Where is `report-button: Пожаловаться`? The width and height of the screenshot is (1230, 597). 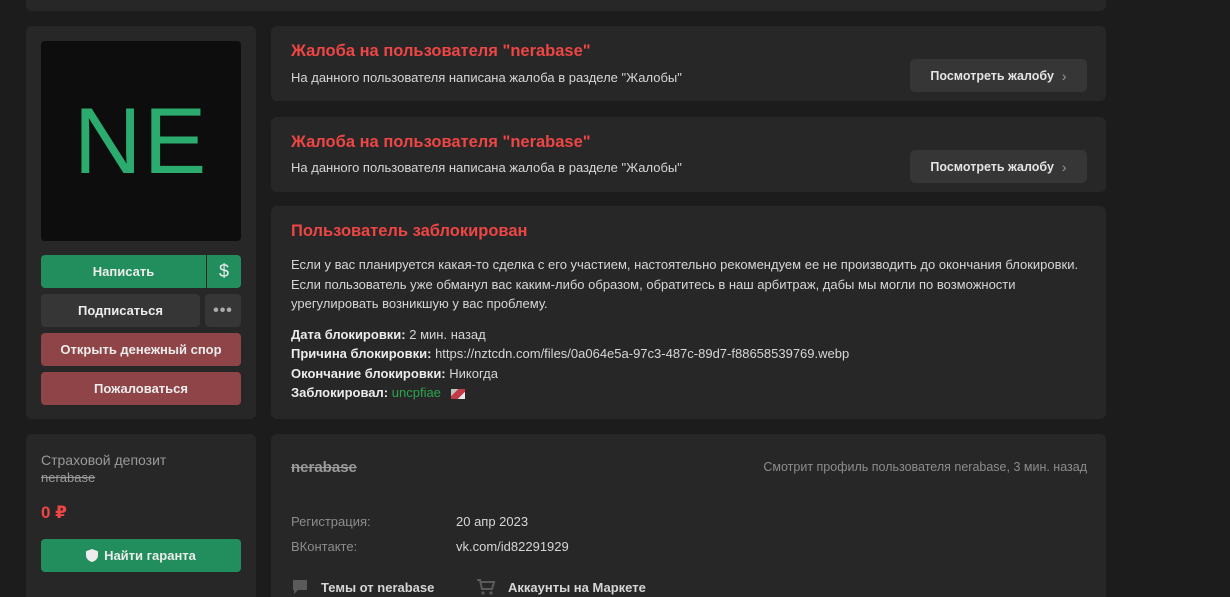
report-button: Пожаловаться is located at coordinates (141, 388).